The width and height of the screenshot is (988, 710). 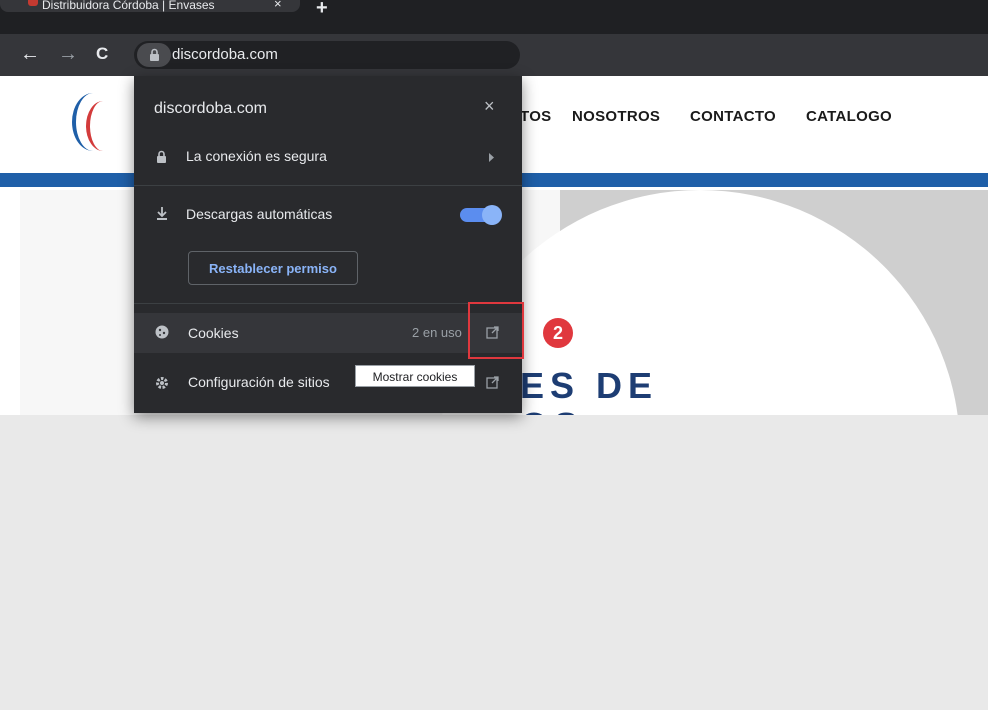 I want to click on hero-heading: ES DE, so click(x=589, y=385).